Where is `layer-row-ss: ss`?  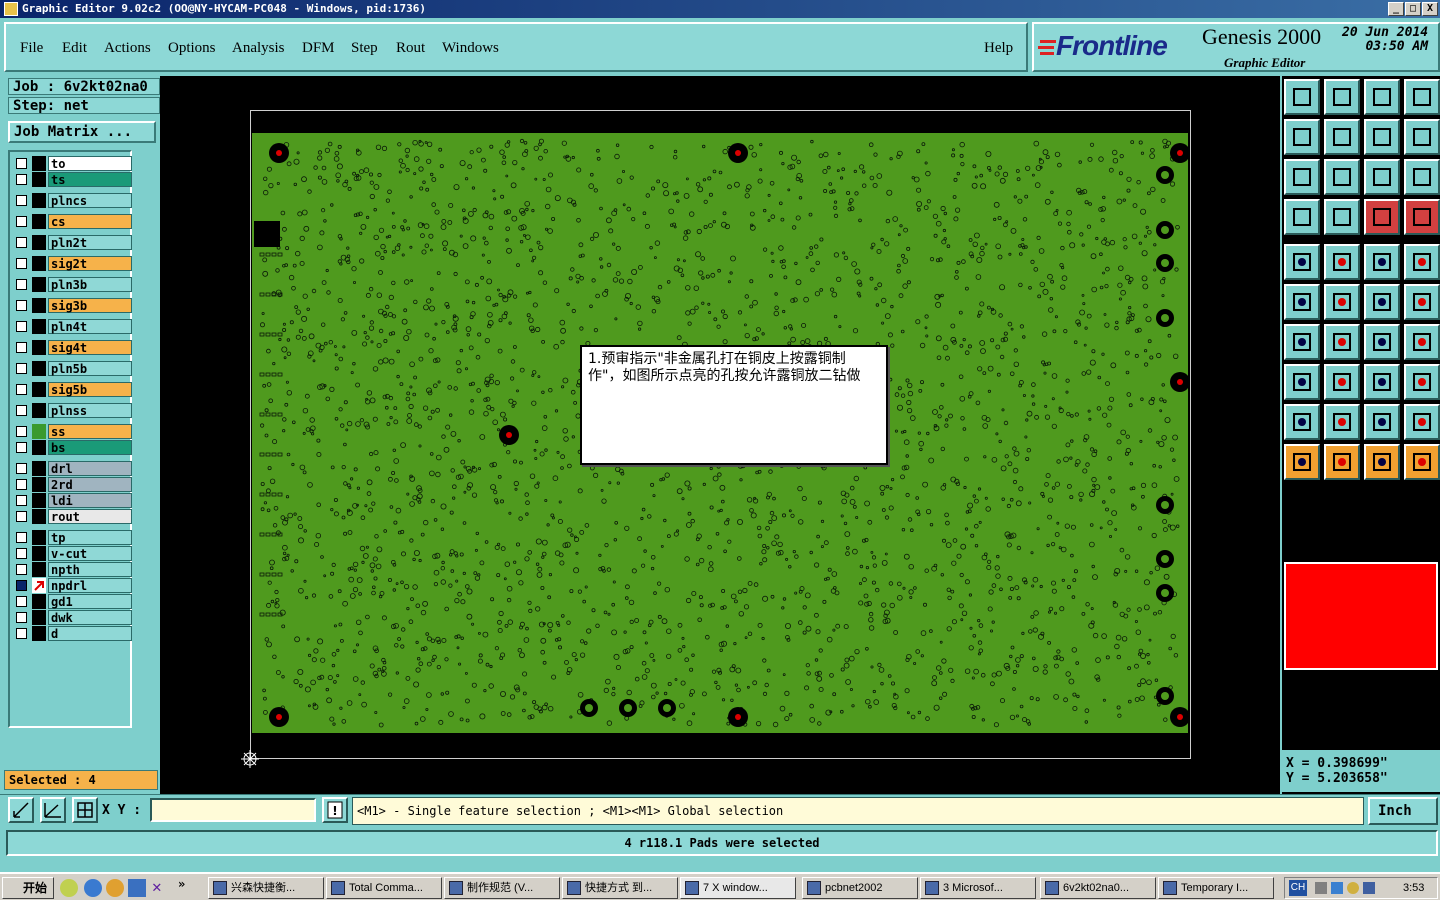
layer-row-ss: ss is located at coordinates (73, 431).